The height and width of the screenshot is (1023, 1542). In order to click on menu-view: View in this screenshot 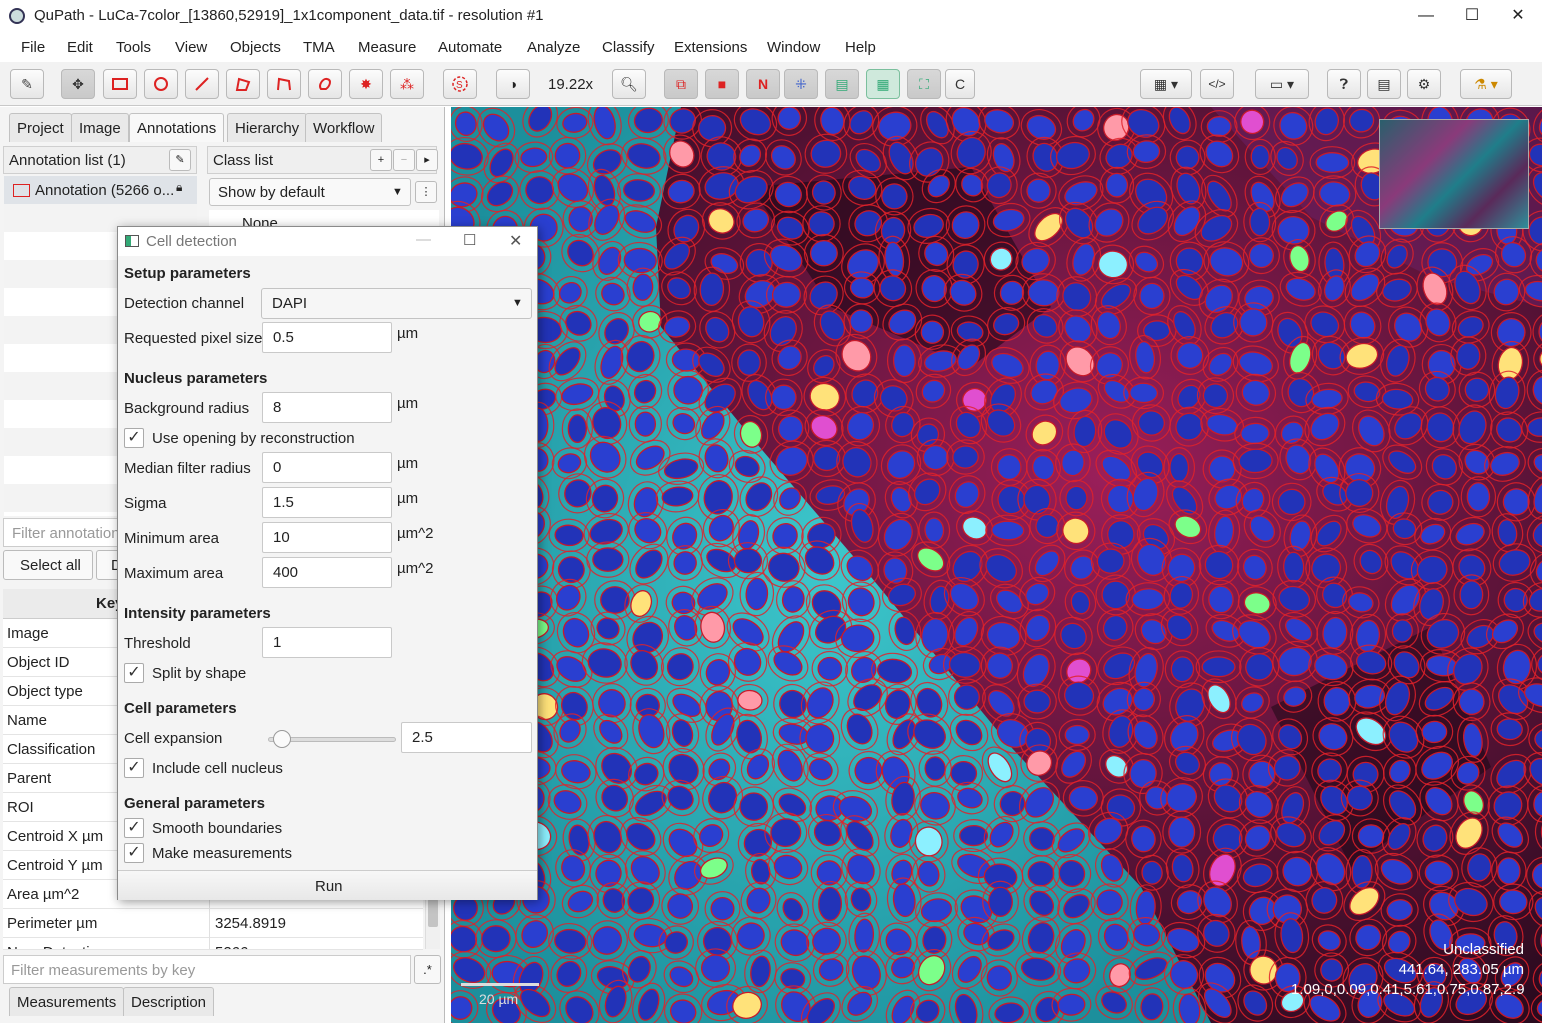, I will do `click(191, 47)`.